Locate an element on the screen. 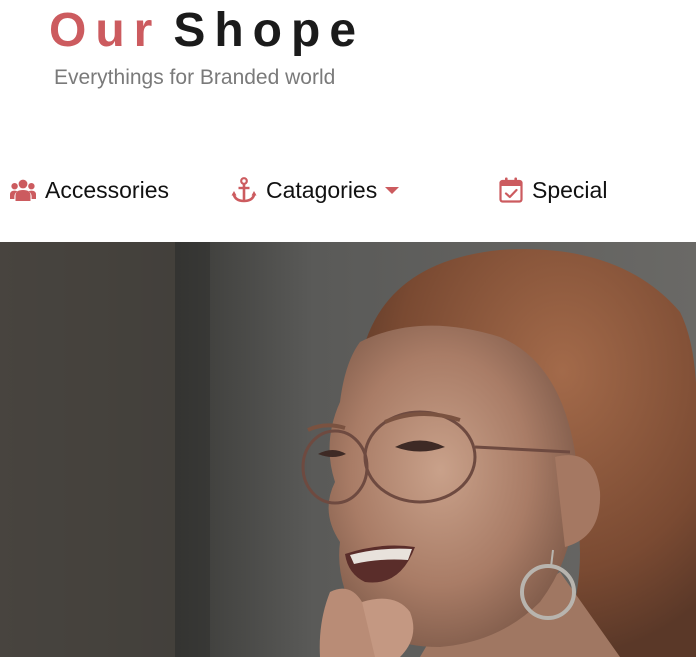 This screenshot has width=696, height=657. nav-item-categories: Catagories is located at coordinates (315, 190).